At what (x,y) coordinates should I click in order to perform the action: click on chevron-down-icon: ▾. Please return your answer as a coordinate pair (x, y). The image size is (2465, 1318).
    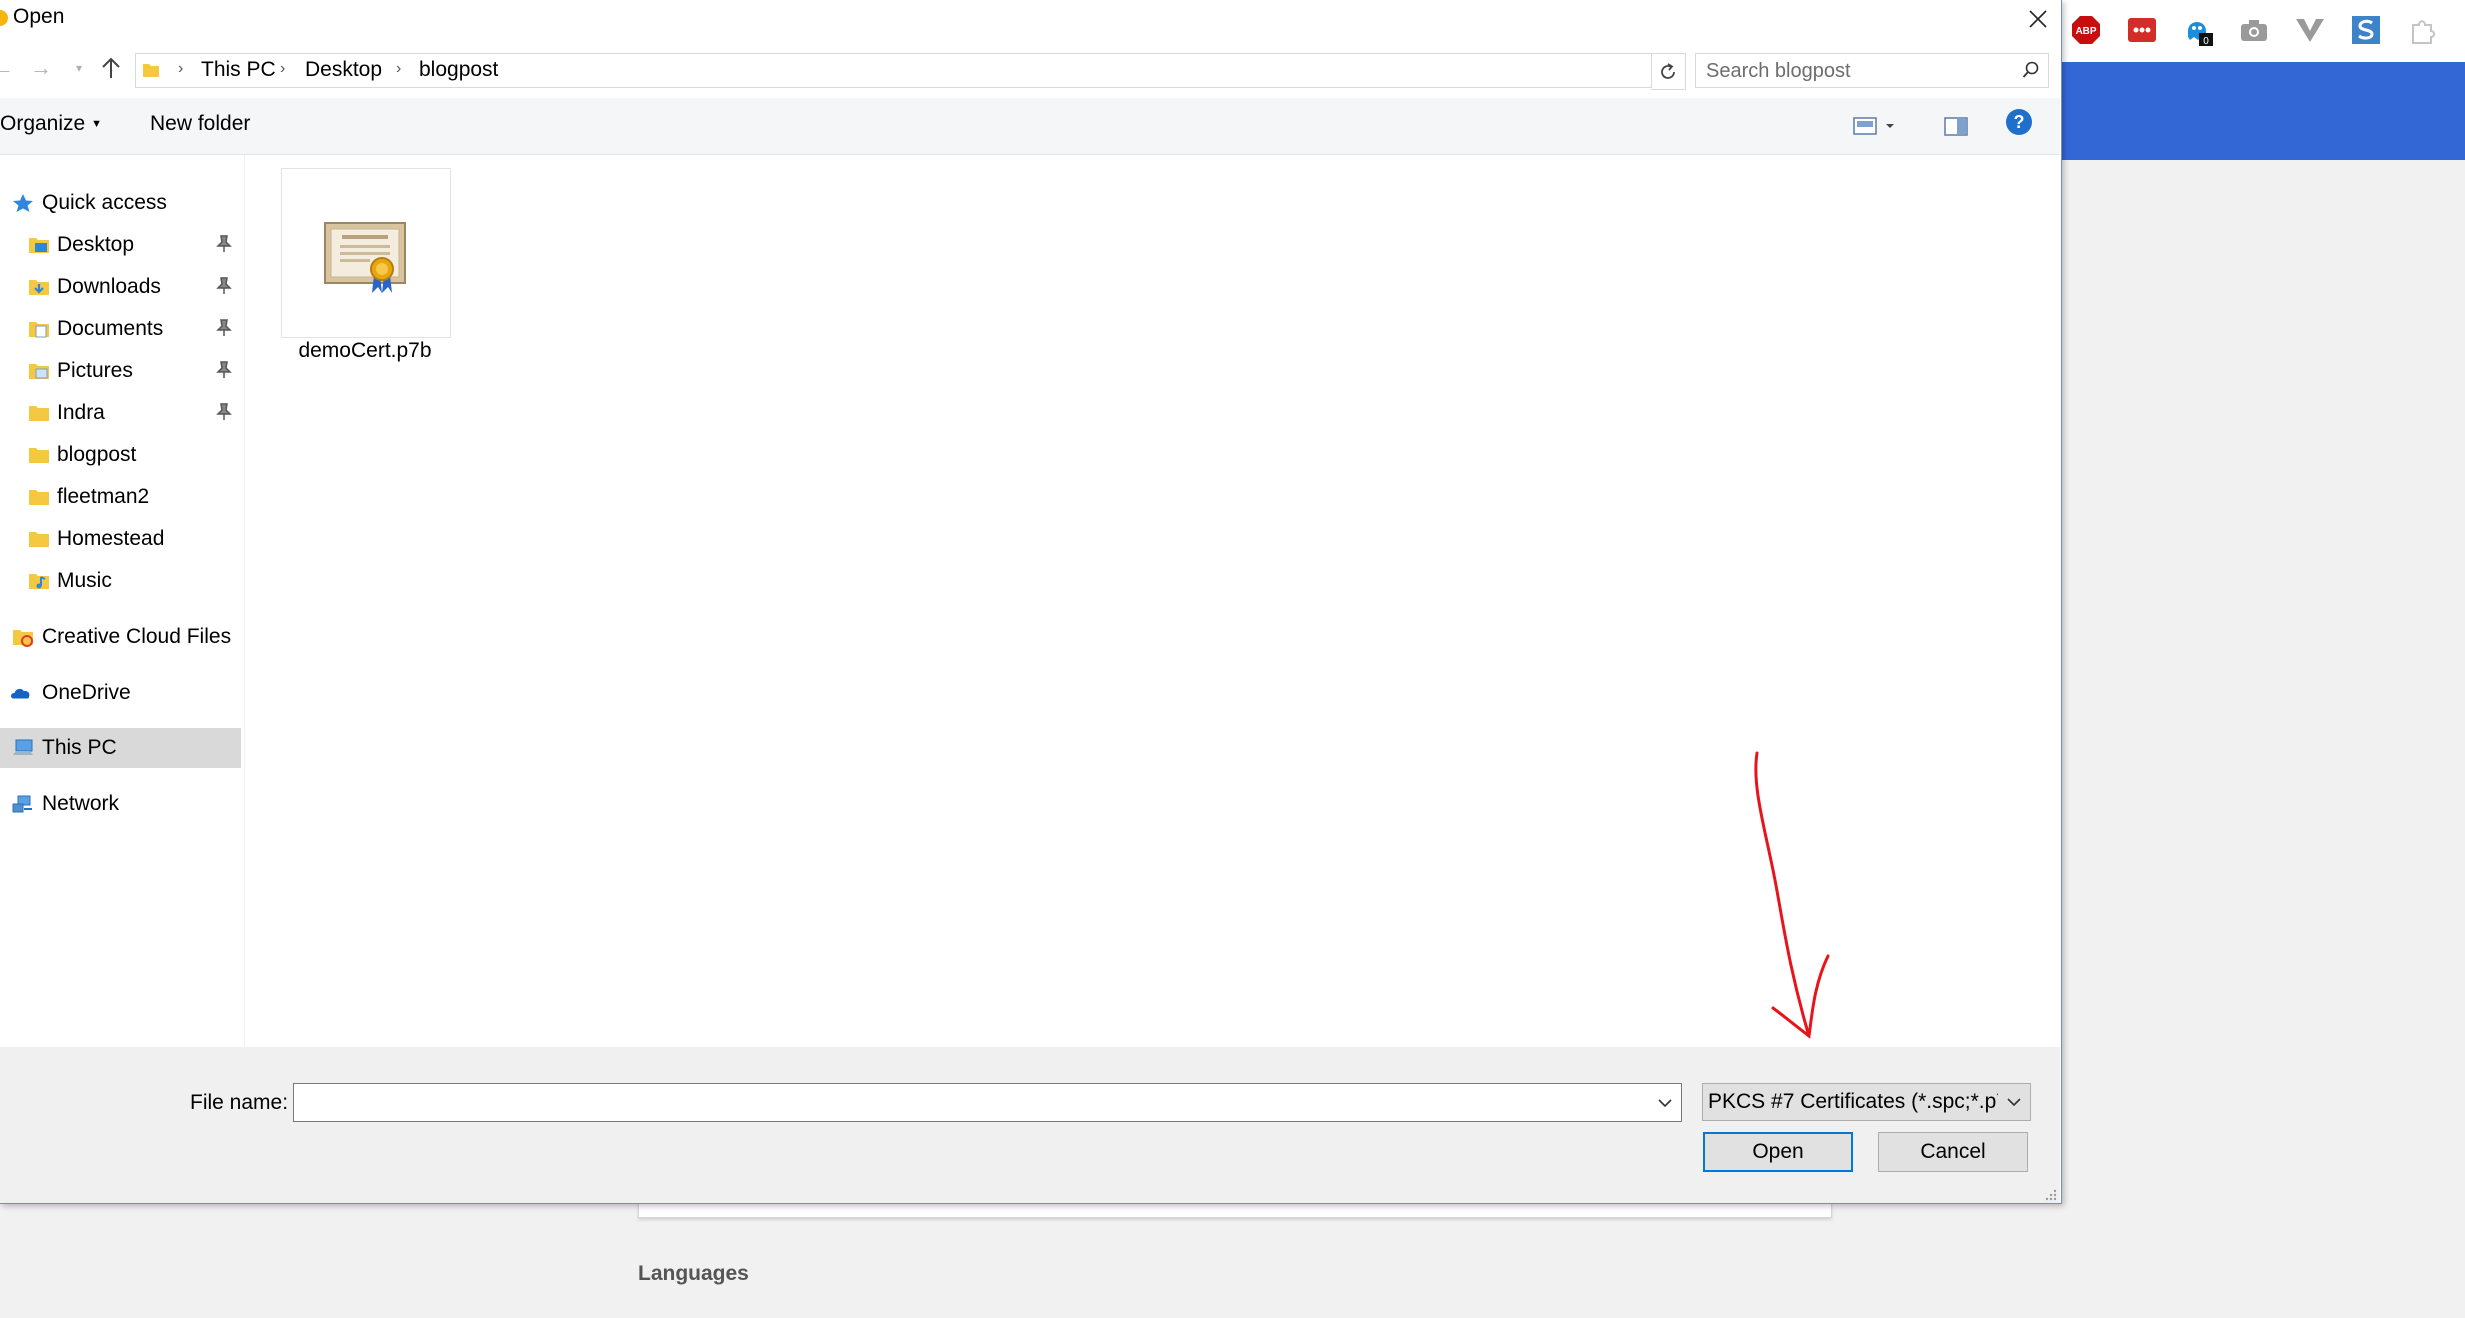
    Looking at the image, I should click on (79, 68).